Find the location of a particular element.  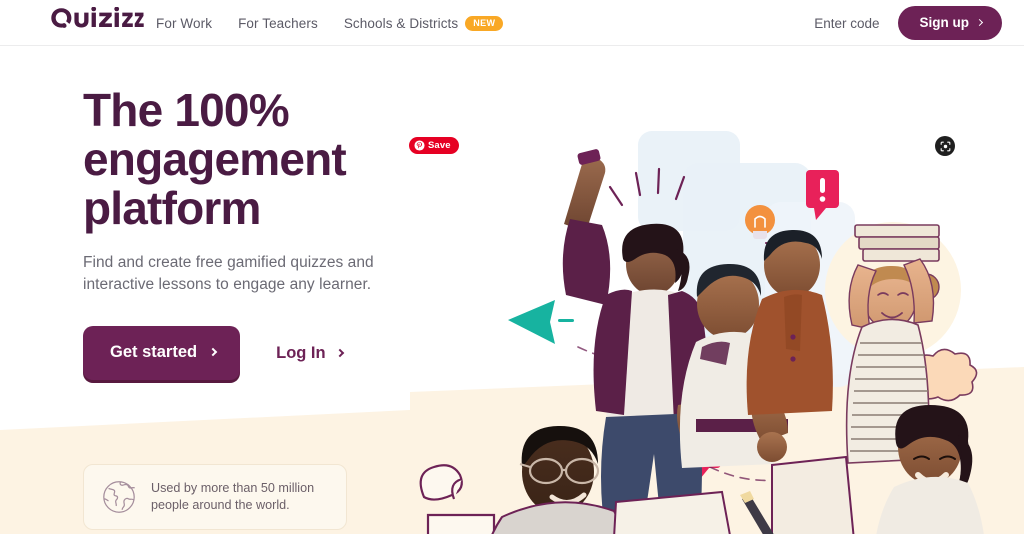

lens-icon is located at coordinates (945, 146).